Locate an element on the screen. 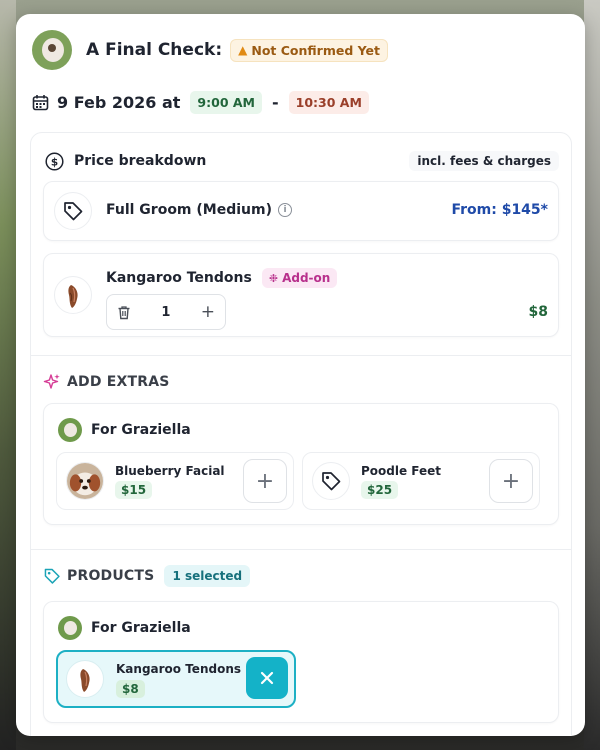  price-breakdown-title: Price breakdown is located at coordinates (140, 161).